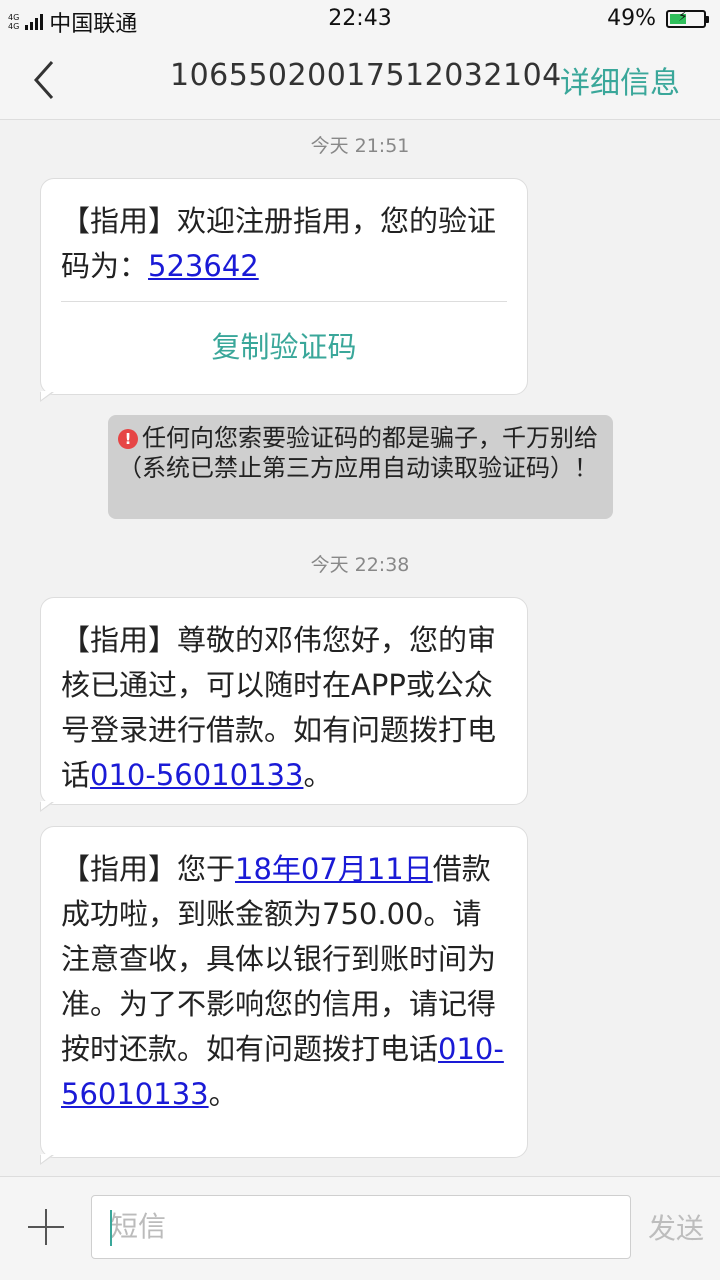 The image size is (720, 1280). I want to click on send-button: 发送, so click(676, 1227).